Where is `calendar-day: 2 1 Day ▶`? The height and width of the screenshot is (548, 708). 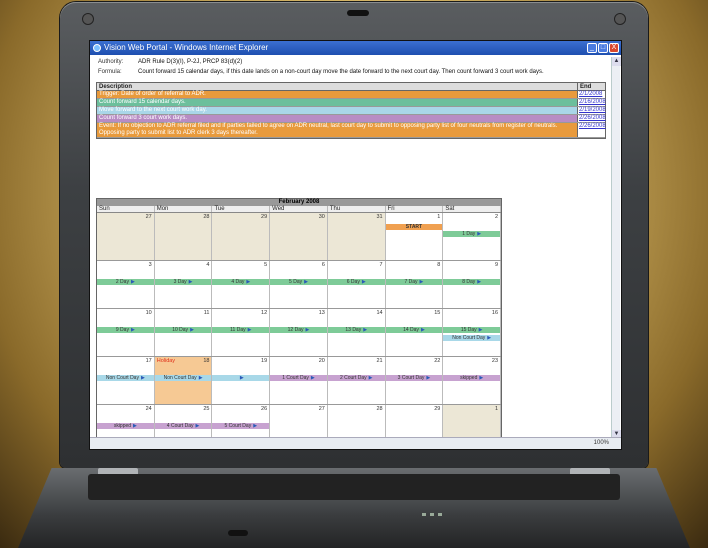 calendar-day: 2 1 Day ▶ is located at coordinates (472, 236).